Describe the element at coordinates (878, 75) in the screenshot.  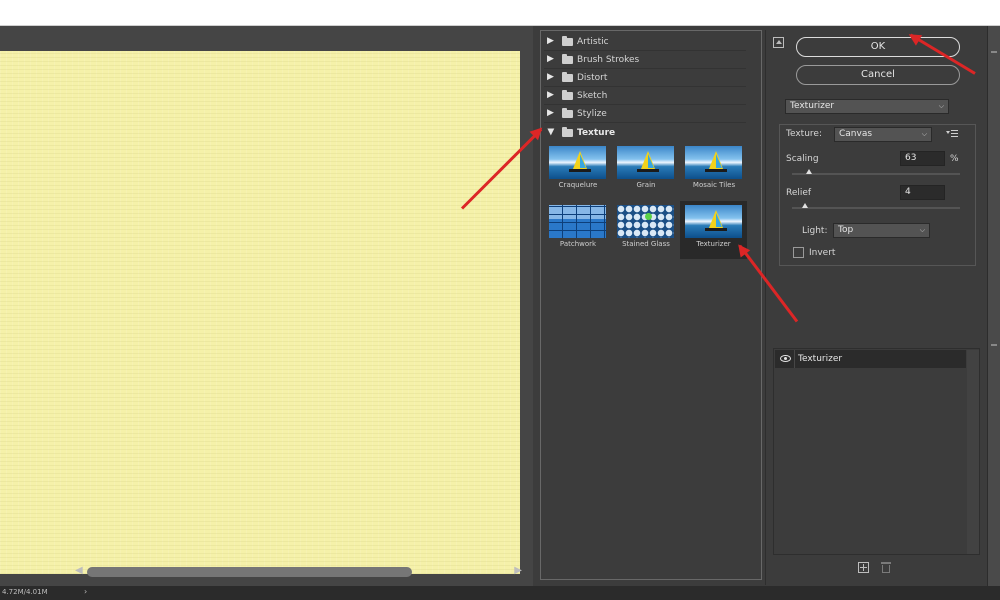
I see `cancel-button: Cancel` at that location.